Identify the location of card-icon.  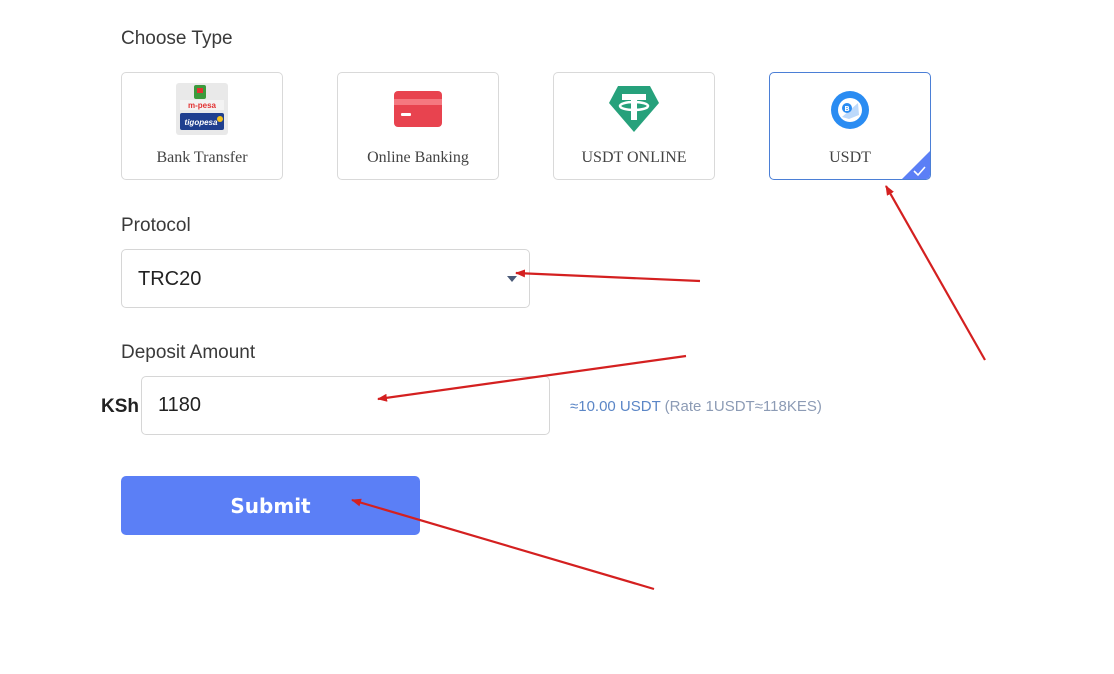
(418, 111).